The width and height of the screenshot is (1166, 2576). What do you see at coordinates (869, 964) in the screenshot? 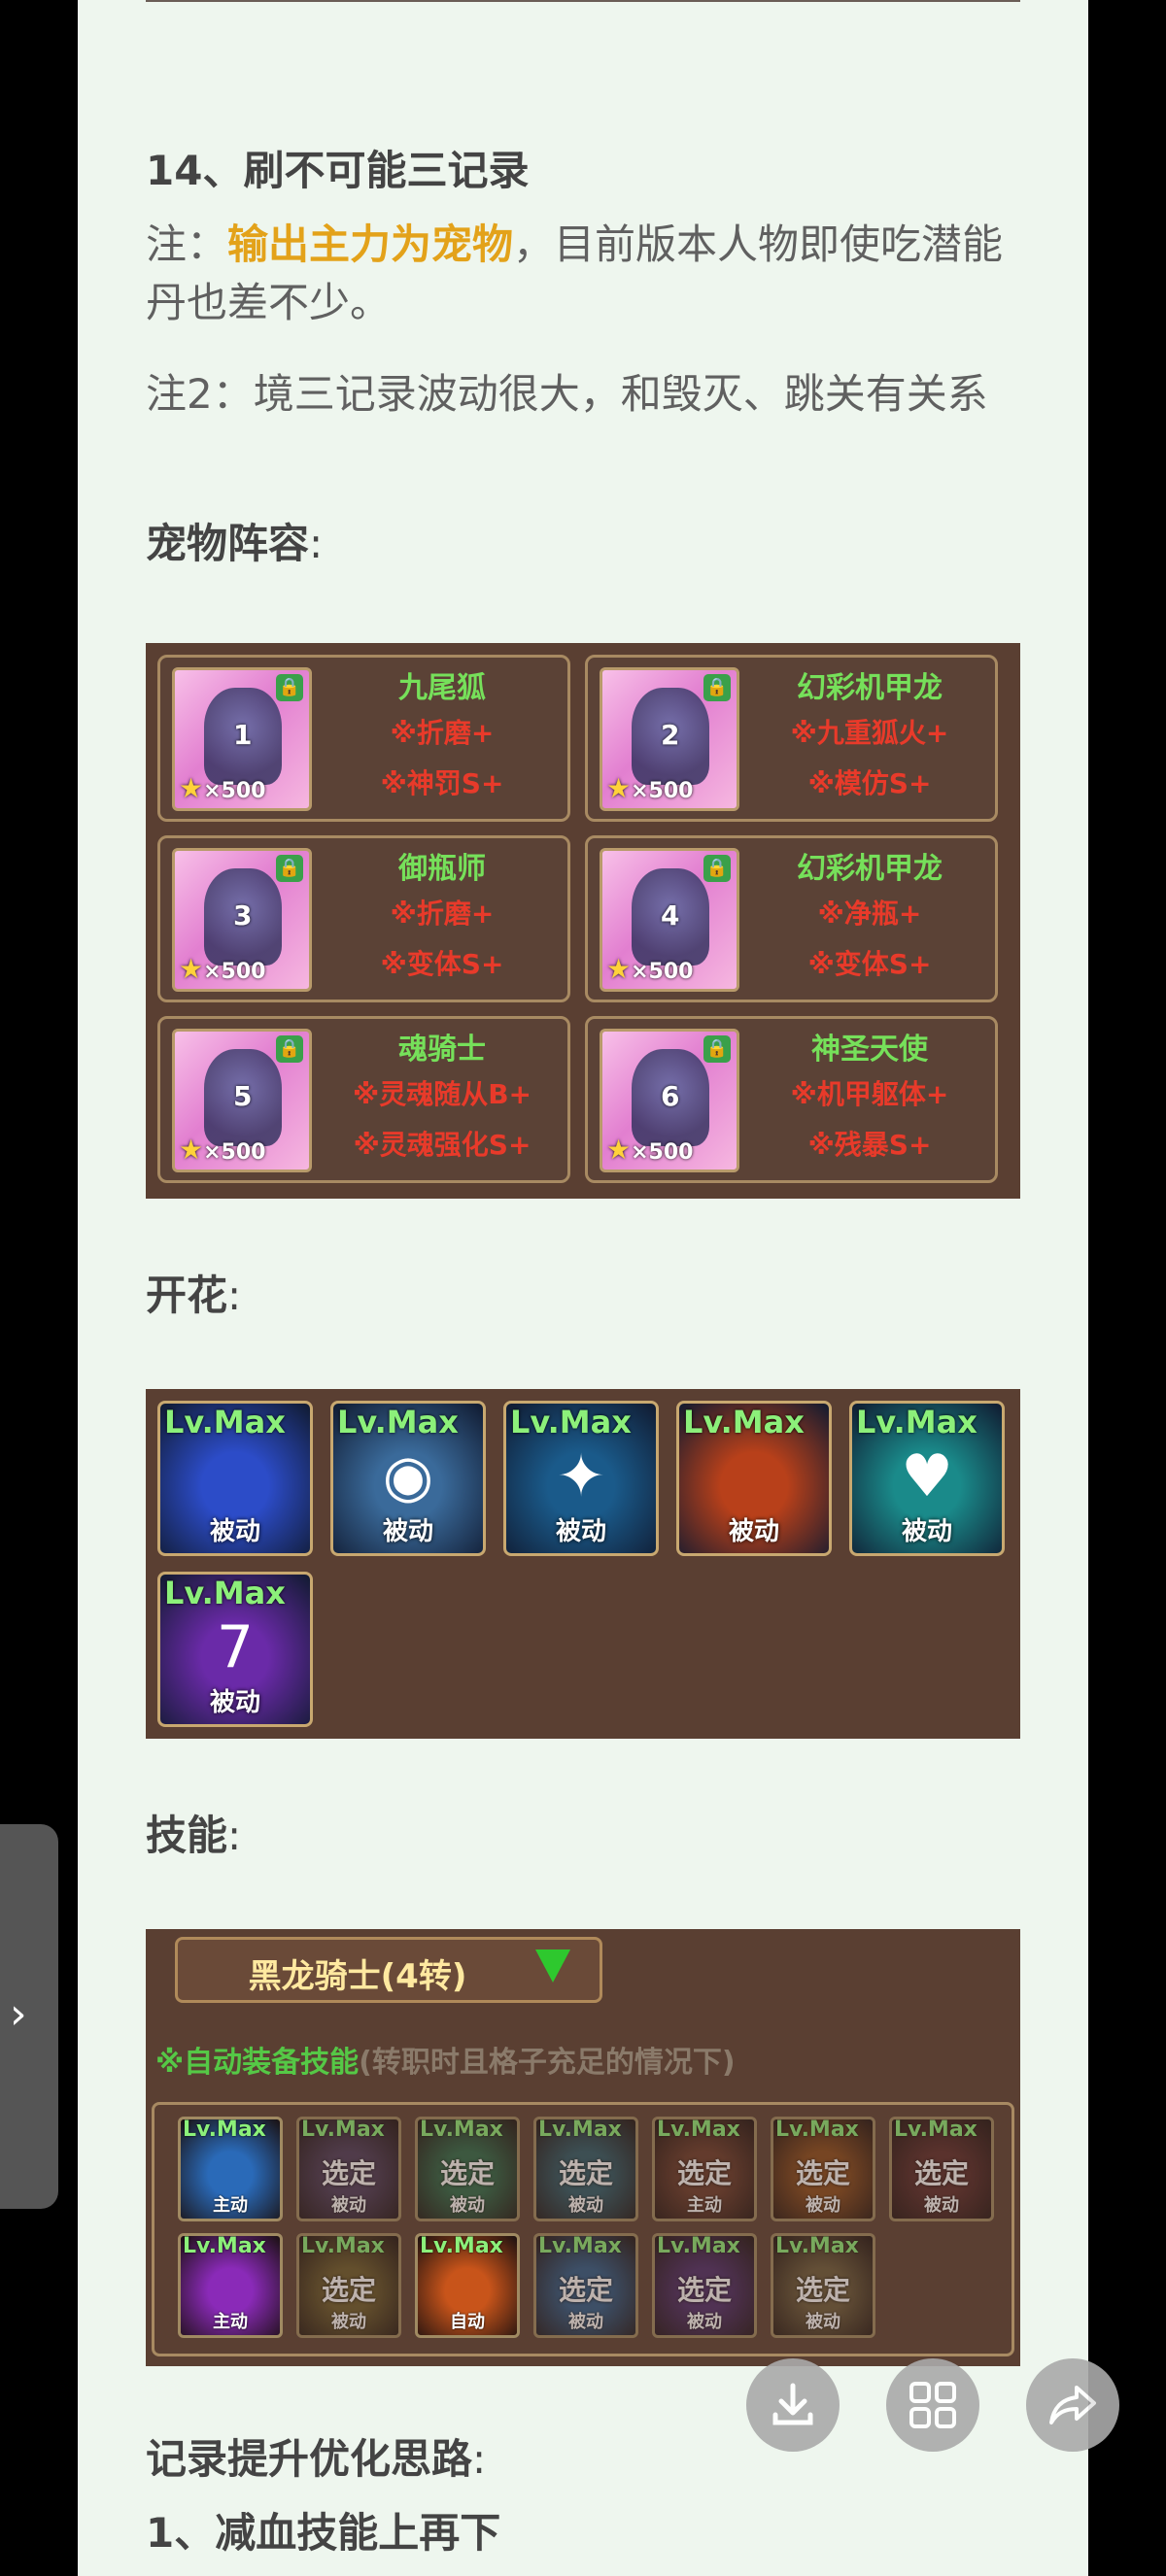
I see `pet-skill-2: ※变体S+` at bounding box center [869, 964].